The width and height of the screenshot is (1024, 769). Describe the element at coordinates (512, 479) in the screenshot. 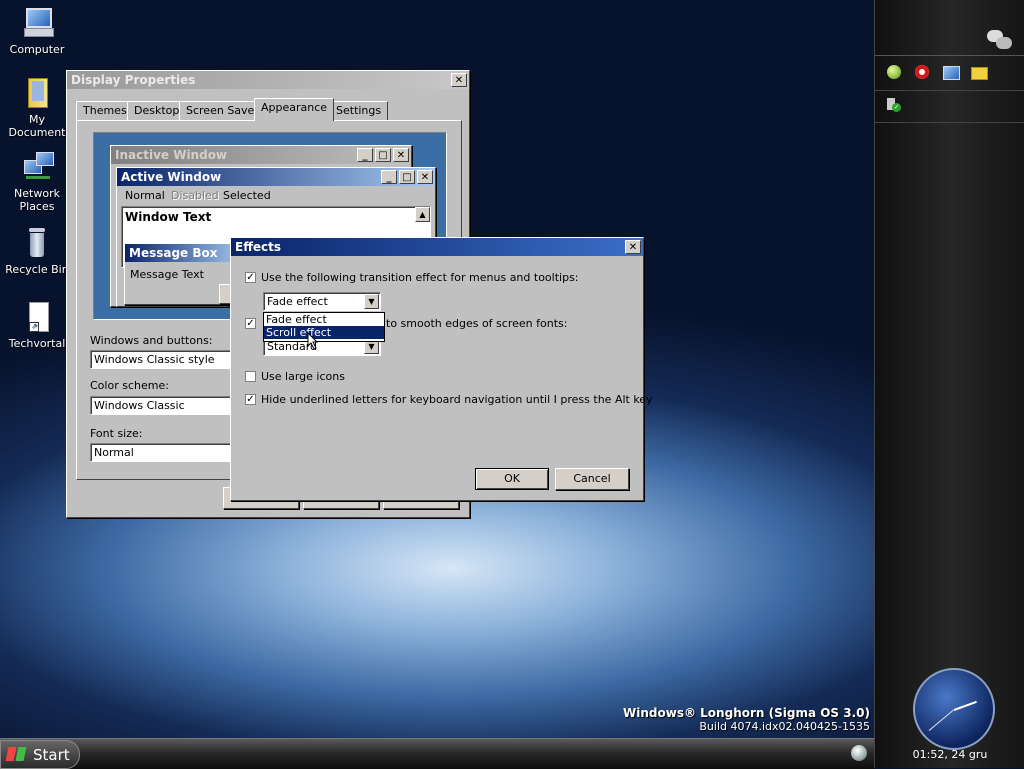

I see `effects-ok-button: OK` at that location.